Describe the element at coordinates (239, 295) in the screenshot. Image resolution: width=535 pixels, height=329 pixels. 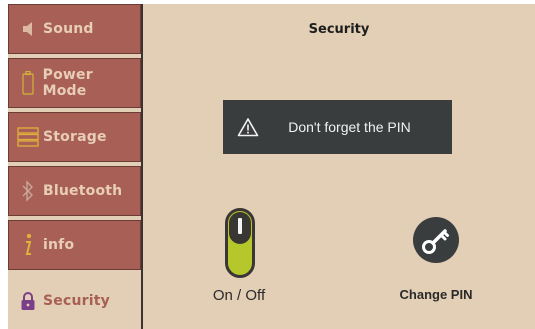
I see `toggle-label: On / Off` at that location.